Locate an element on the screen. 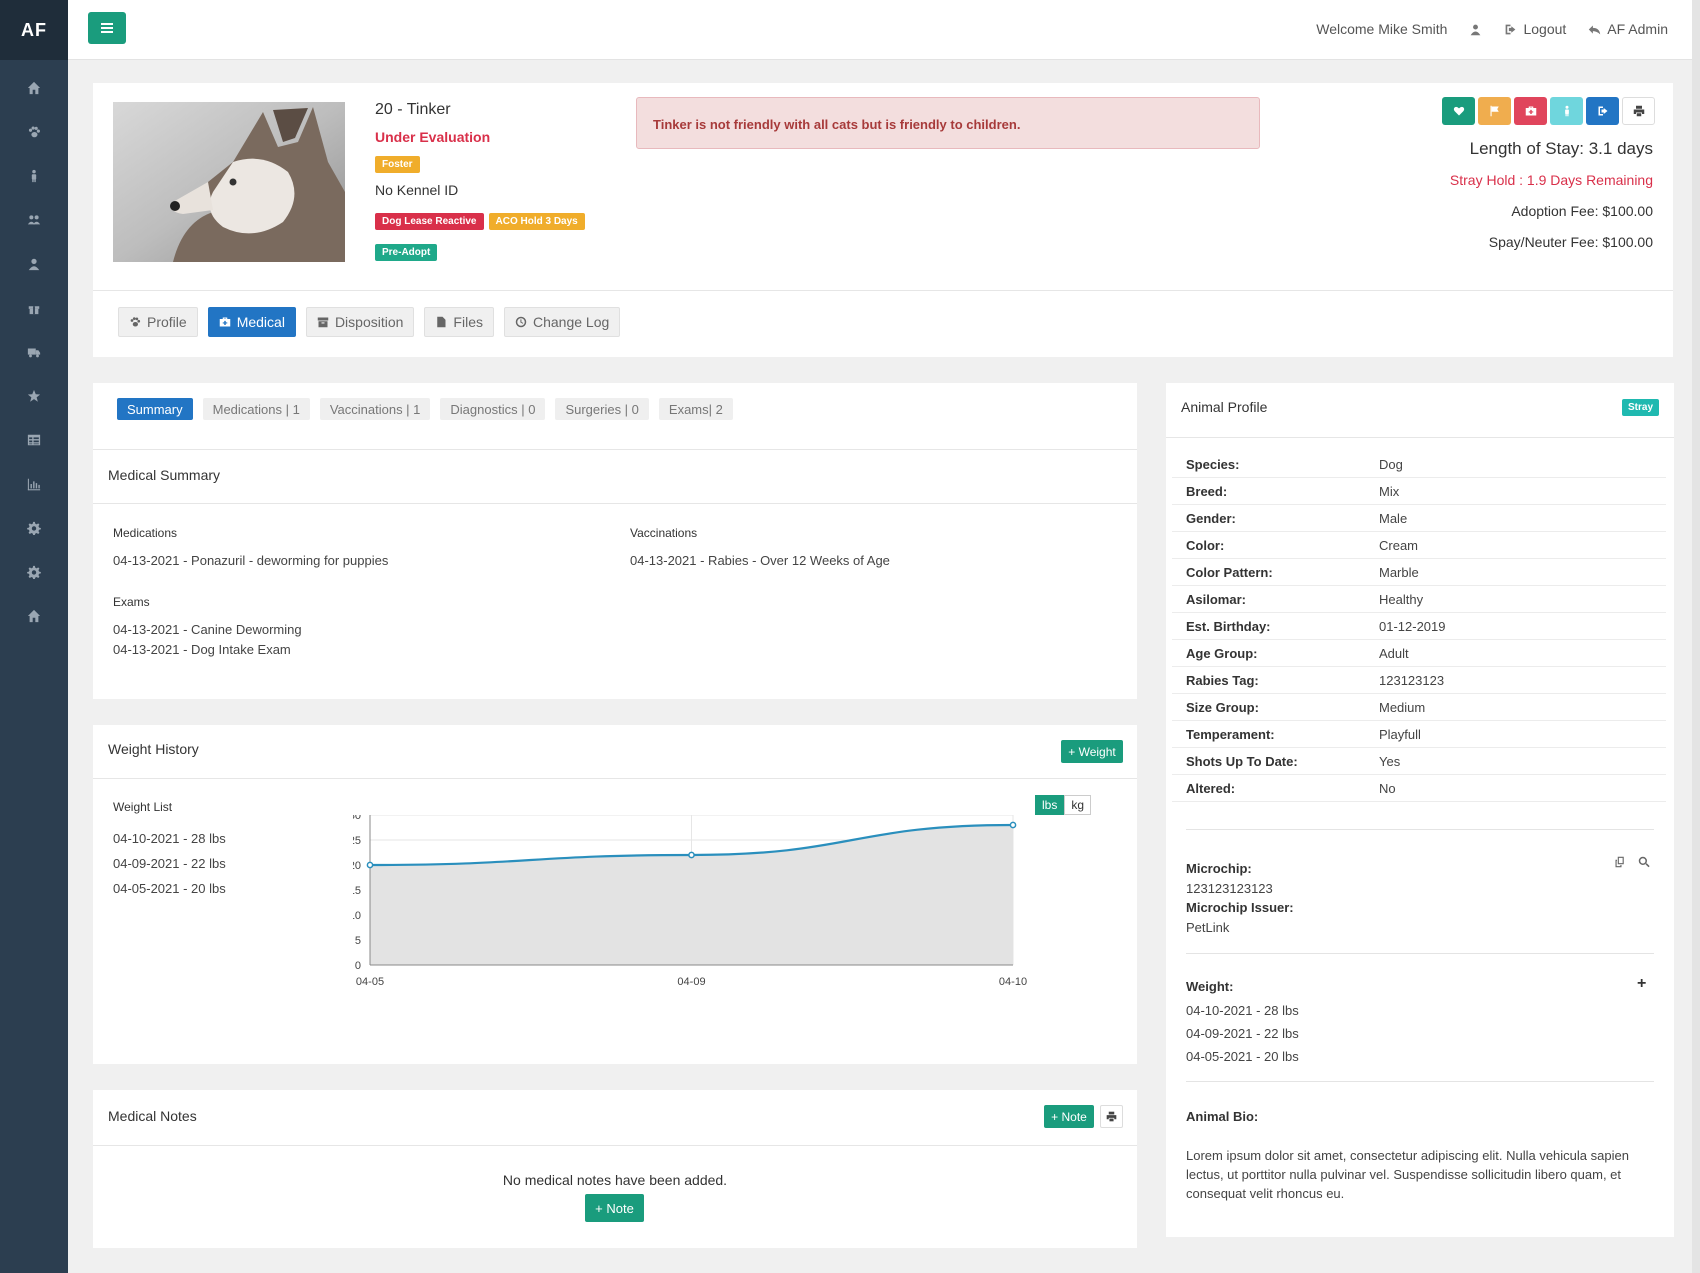 This screenshot has width=1700, height=1273. chart-point is located at coordinates (691, 855).